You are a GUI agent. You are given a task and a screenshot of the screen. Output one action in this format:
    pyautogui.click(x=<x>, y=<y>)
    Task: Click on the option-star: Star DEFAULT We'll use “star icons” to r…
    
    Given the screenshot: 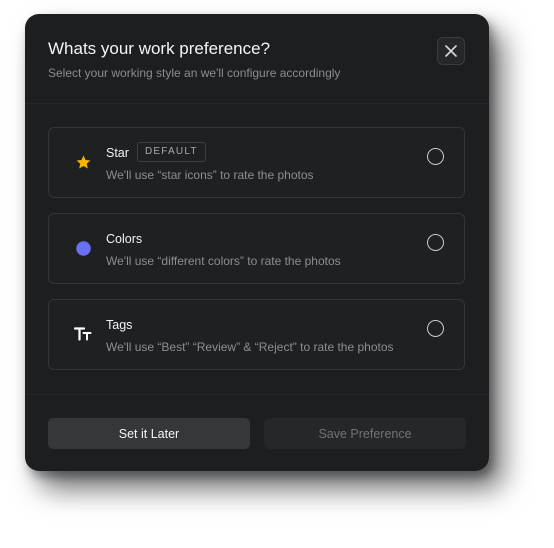 What is the action you would take?
    pyautogui.click(x=256, y=162)
    